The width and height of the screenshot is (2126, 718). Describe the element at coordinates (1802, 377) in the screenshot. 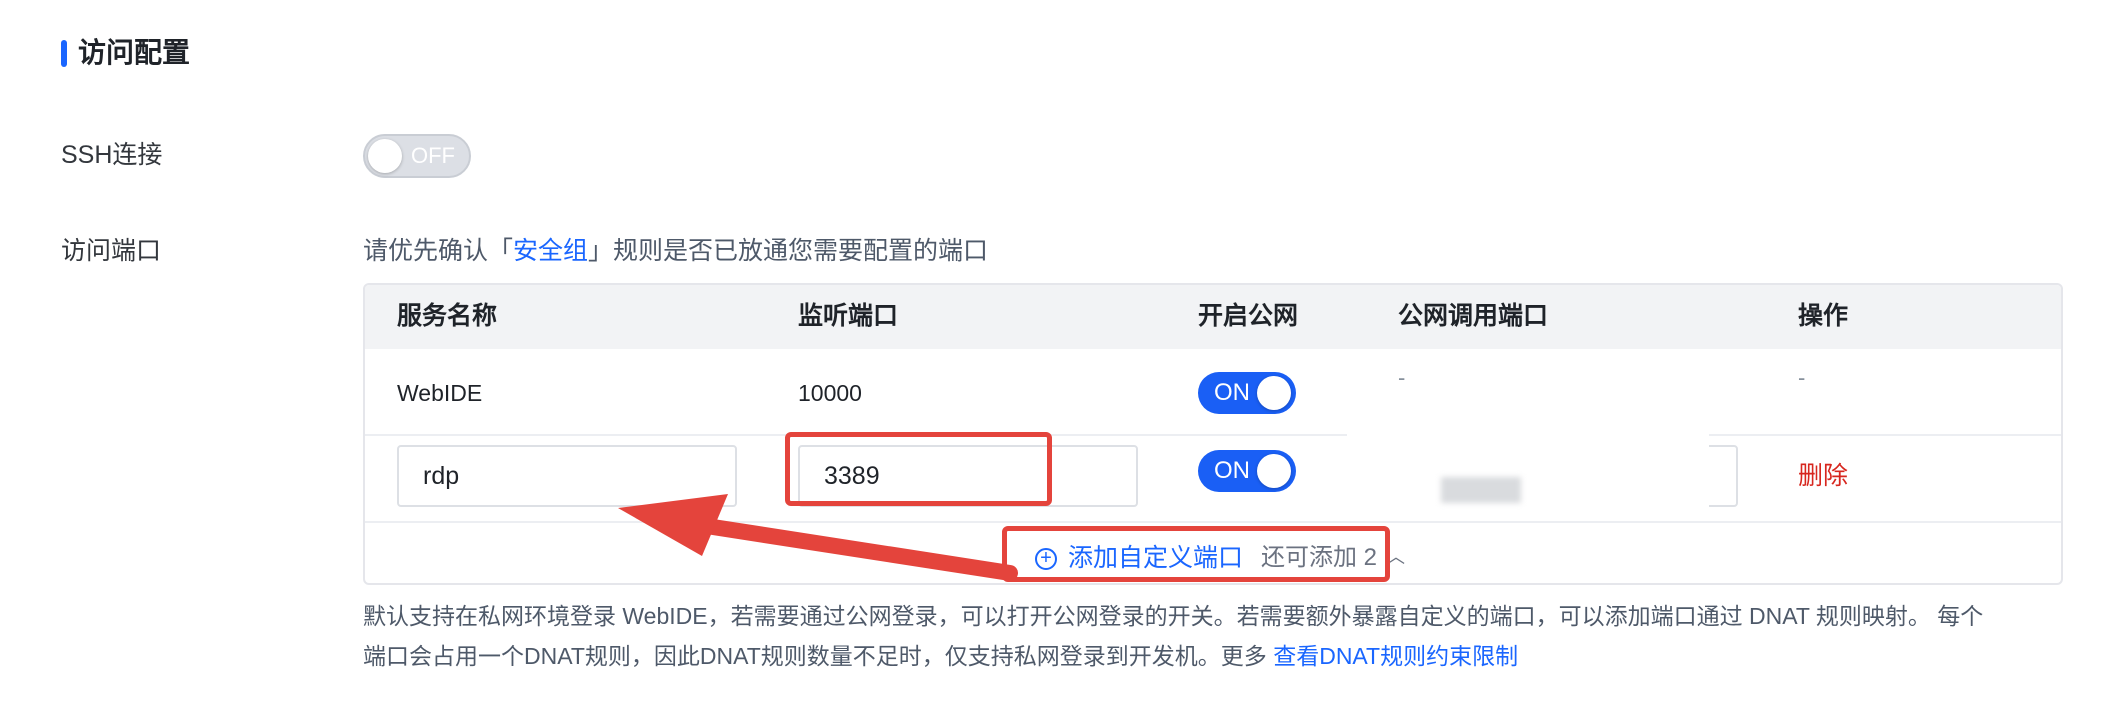

I see `row1-action: -` at that location.